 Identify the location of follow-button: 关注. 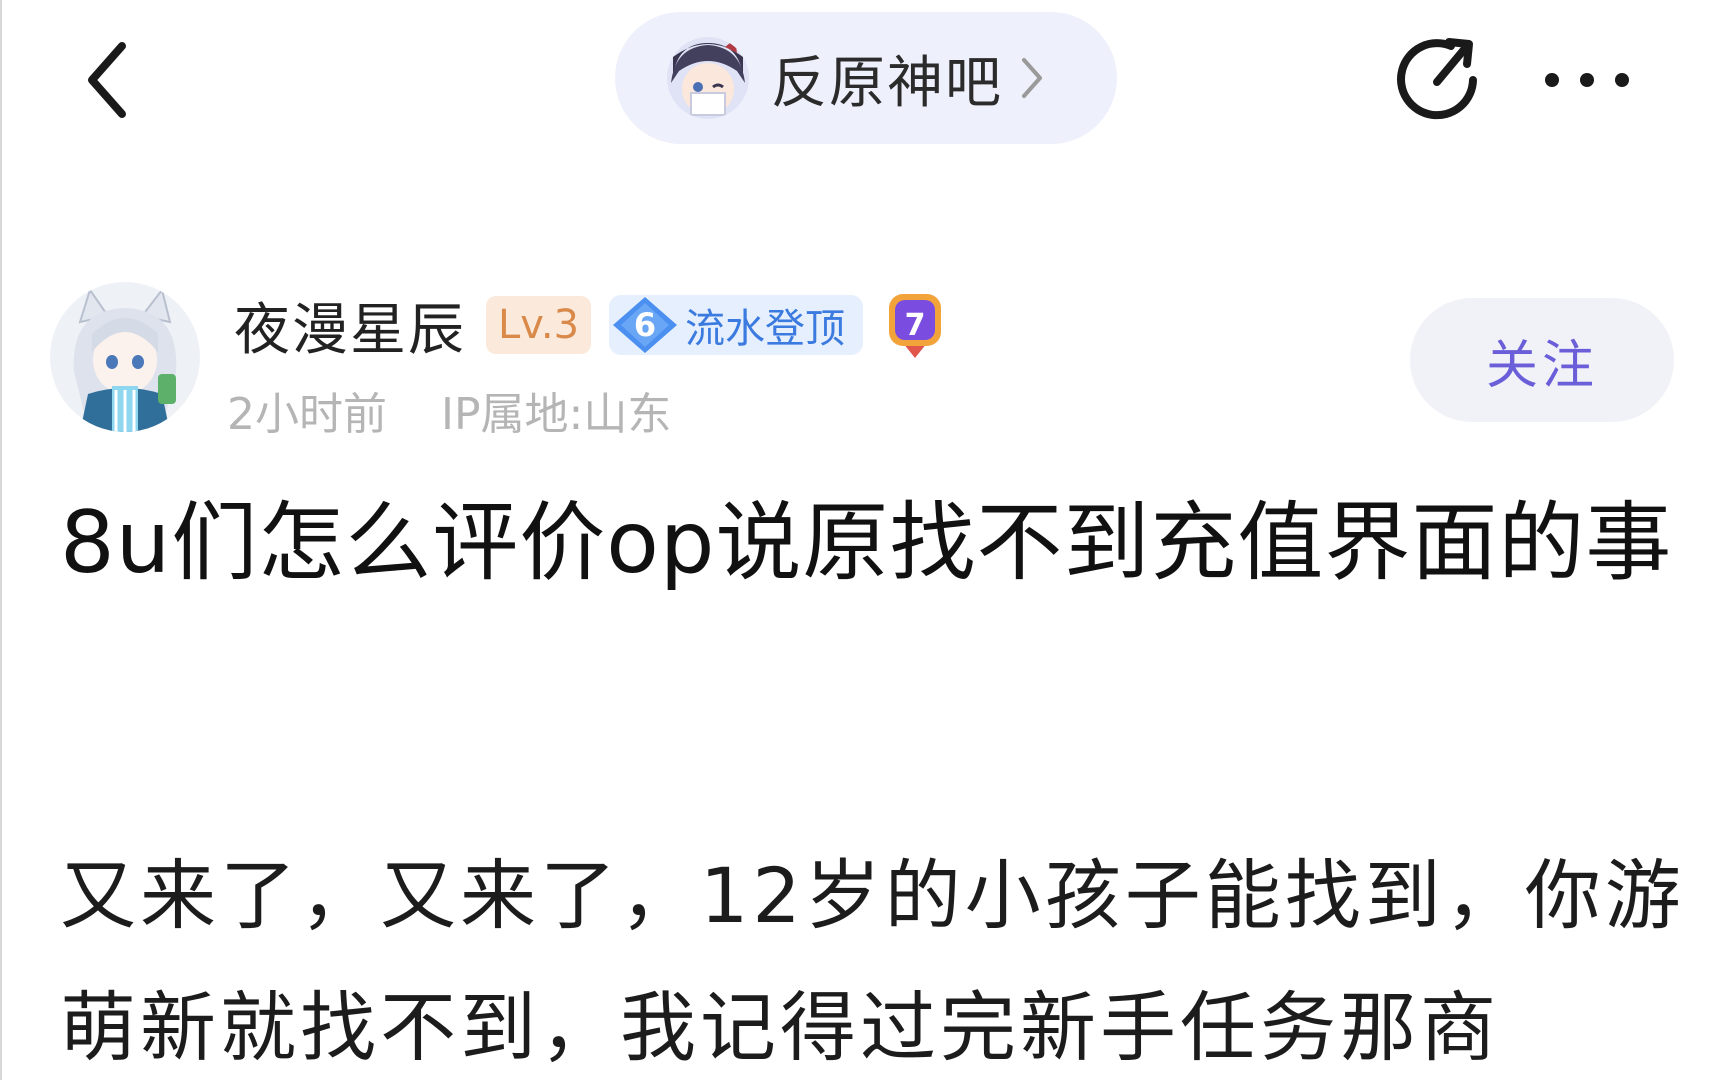
(1542, 360).